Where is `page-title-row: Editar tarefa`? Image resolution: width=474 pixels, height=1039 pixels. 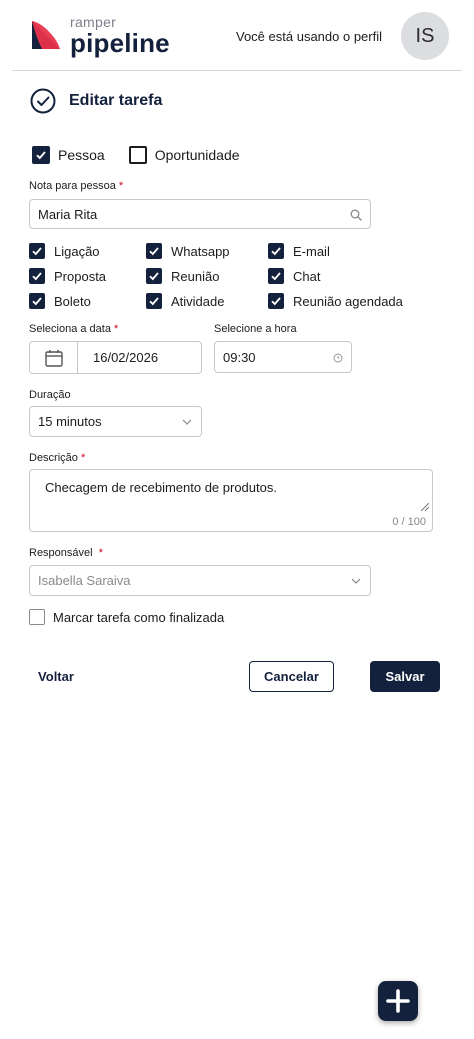
page-title-row: Editar tarefa is located at coordinates (96, 101).